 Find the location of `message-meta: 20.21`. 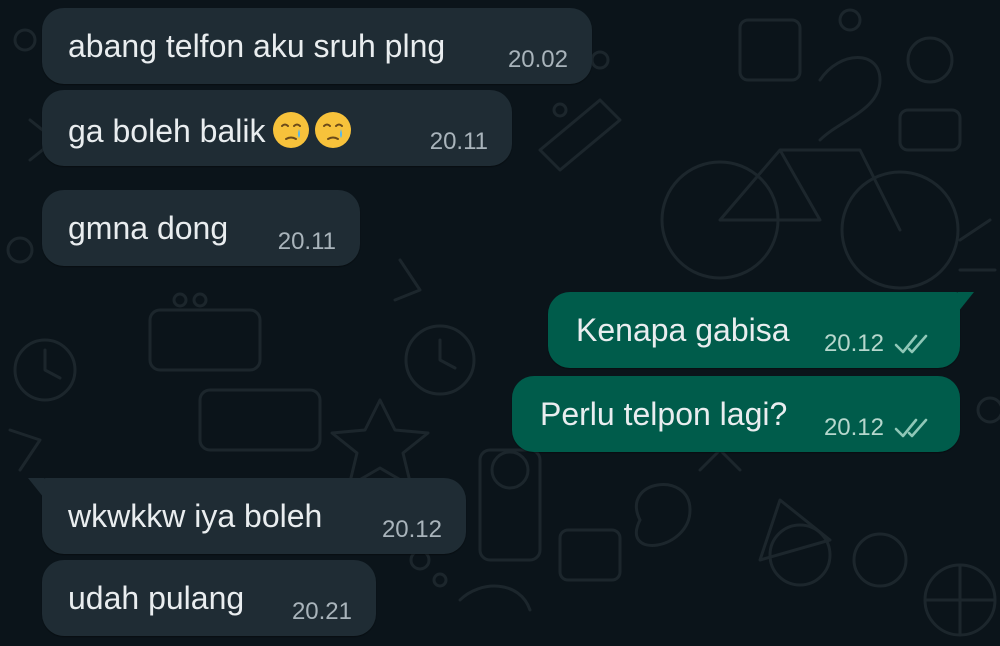

message-meta: 20.21 is located at coordinates (322, 612).